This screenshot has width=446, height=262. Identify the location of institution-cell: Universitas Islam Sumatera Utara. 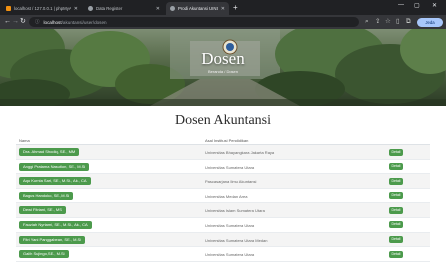
(235, 211).